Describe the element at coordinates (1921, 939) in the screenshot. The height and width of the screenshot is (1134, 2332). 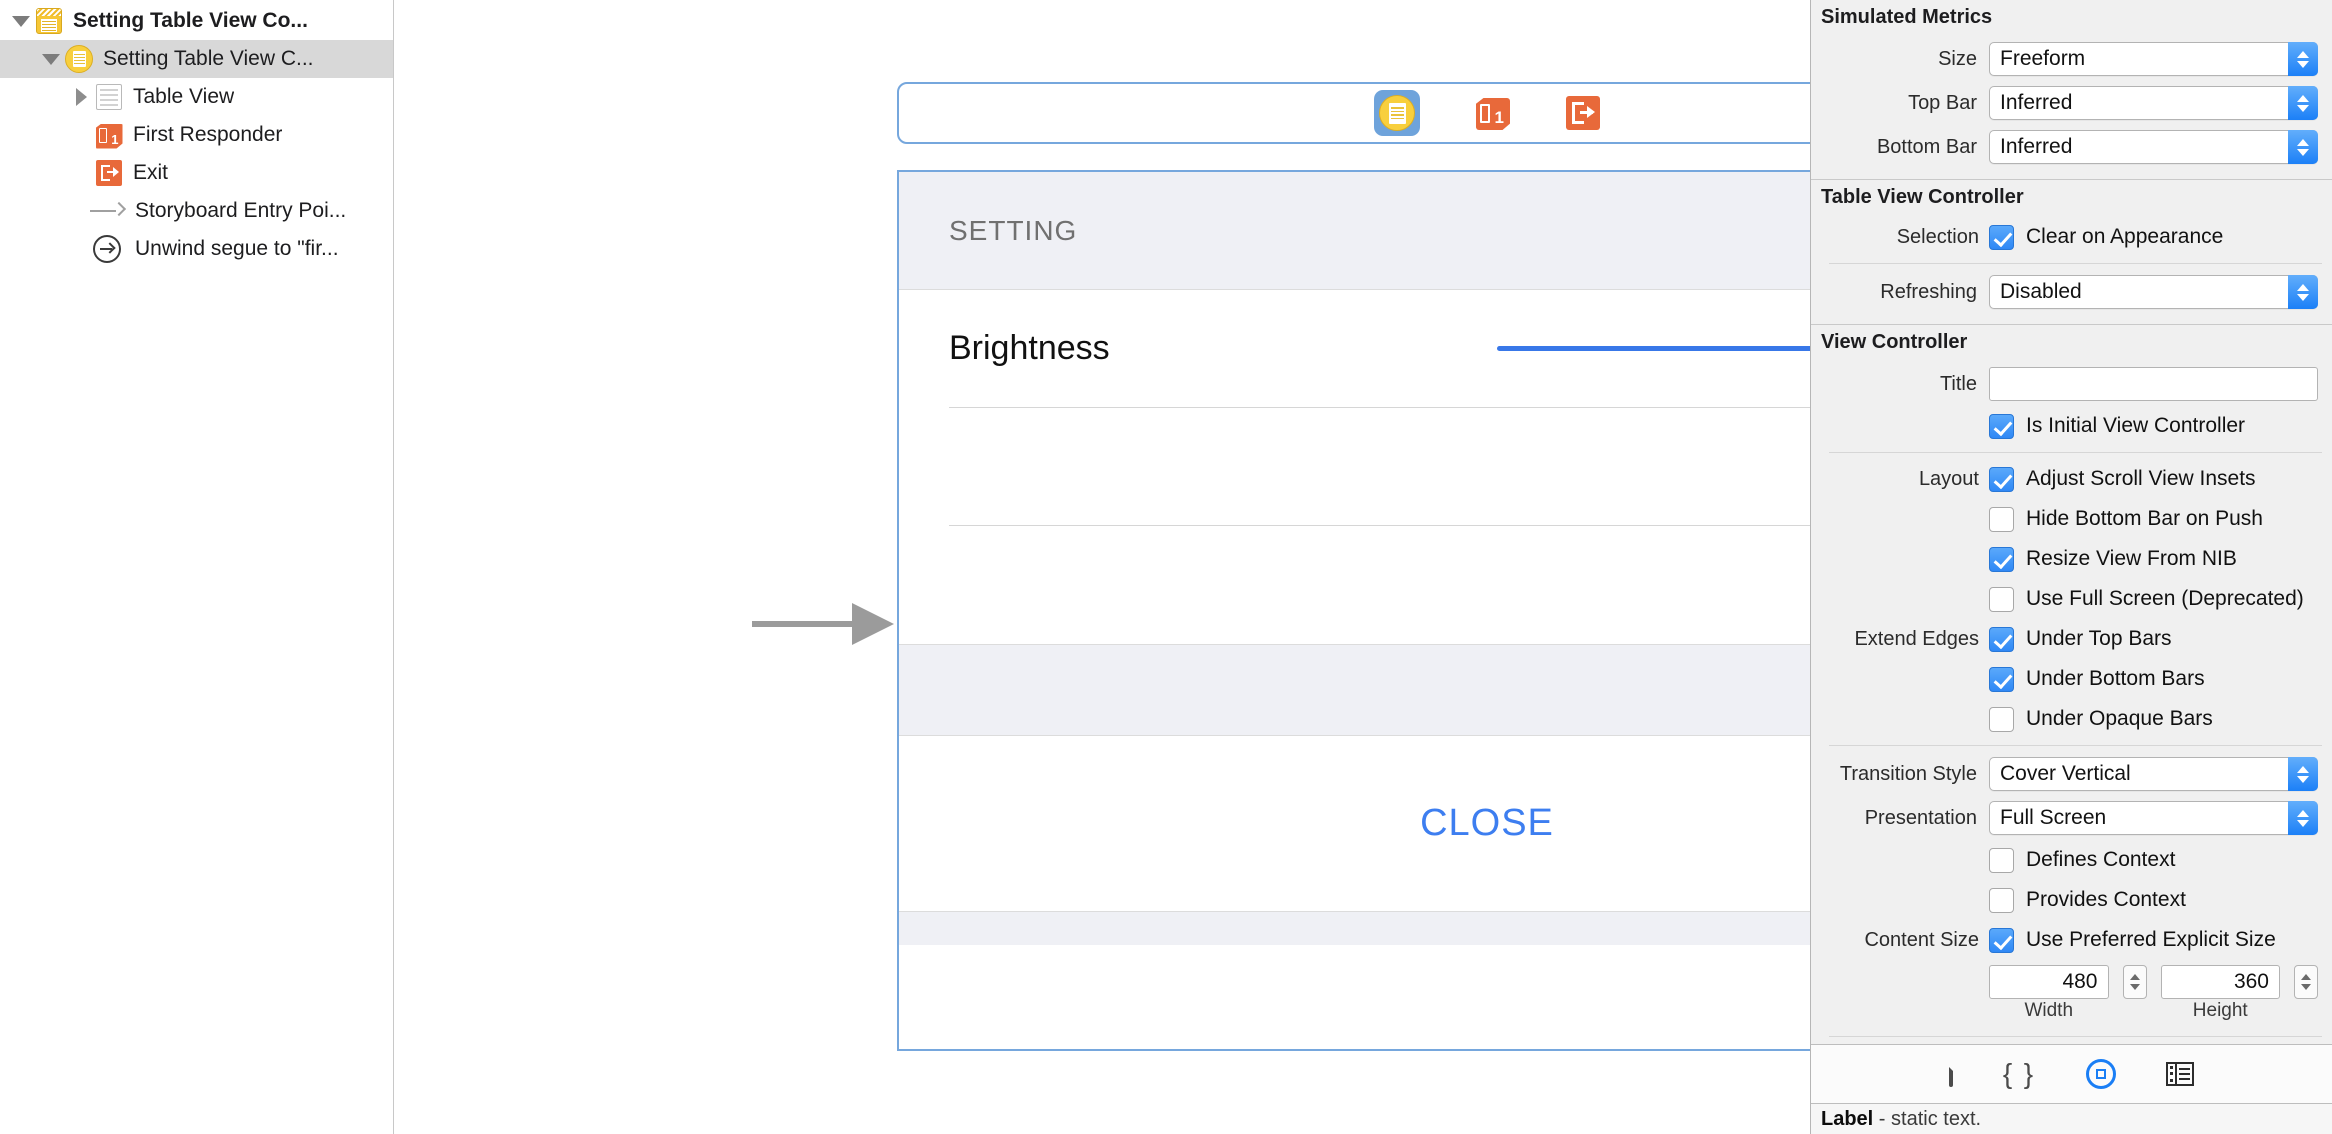
I see `content-size-label: Content Size` at that location.